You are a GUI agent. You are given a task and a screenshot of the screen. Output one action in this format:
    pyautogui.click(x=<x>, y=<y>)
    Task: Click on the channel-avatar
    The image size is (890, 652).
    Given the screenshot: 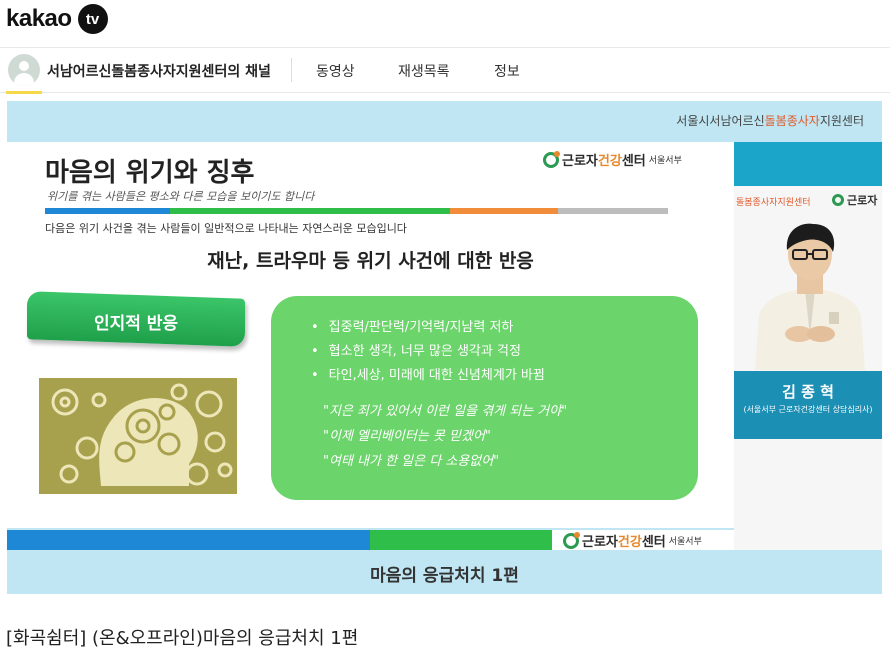 What is the action you would take?
    pyautogui.click(x=24, y=70)
    